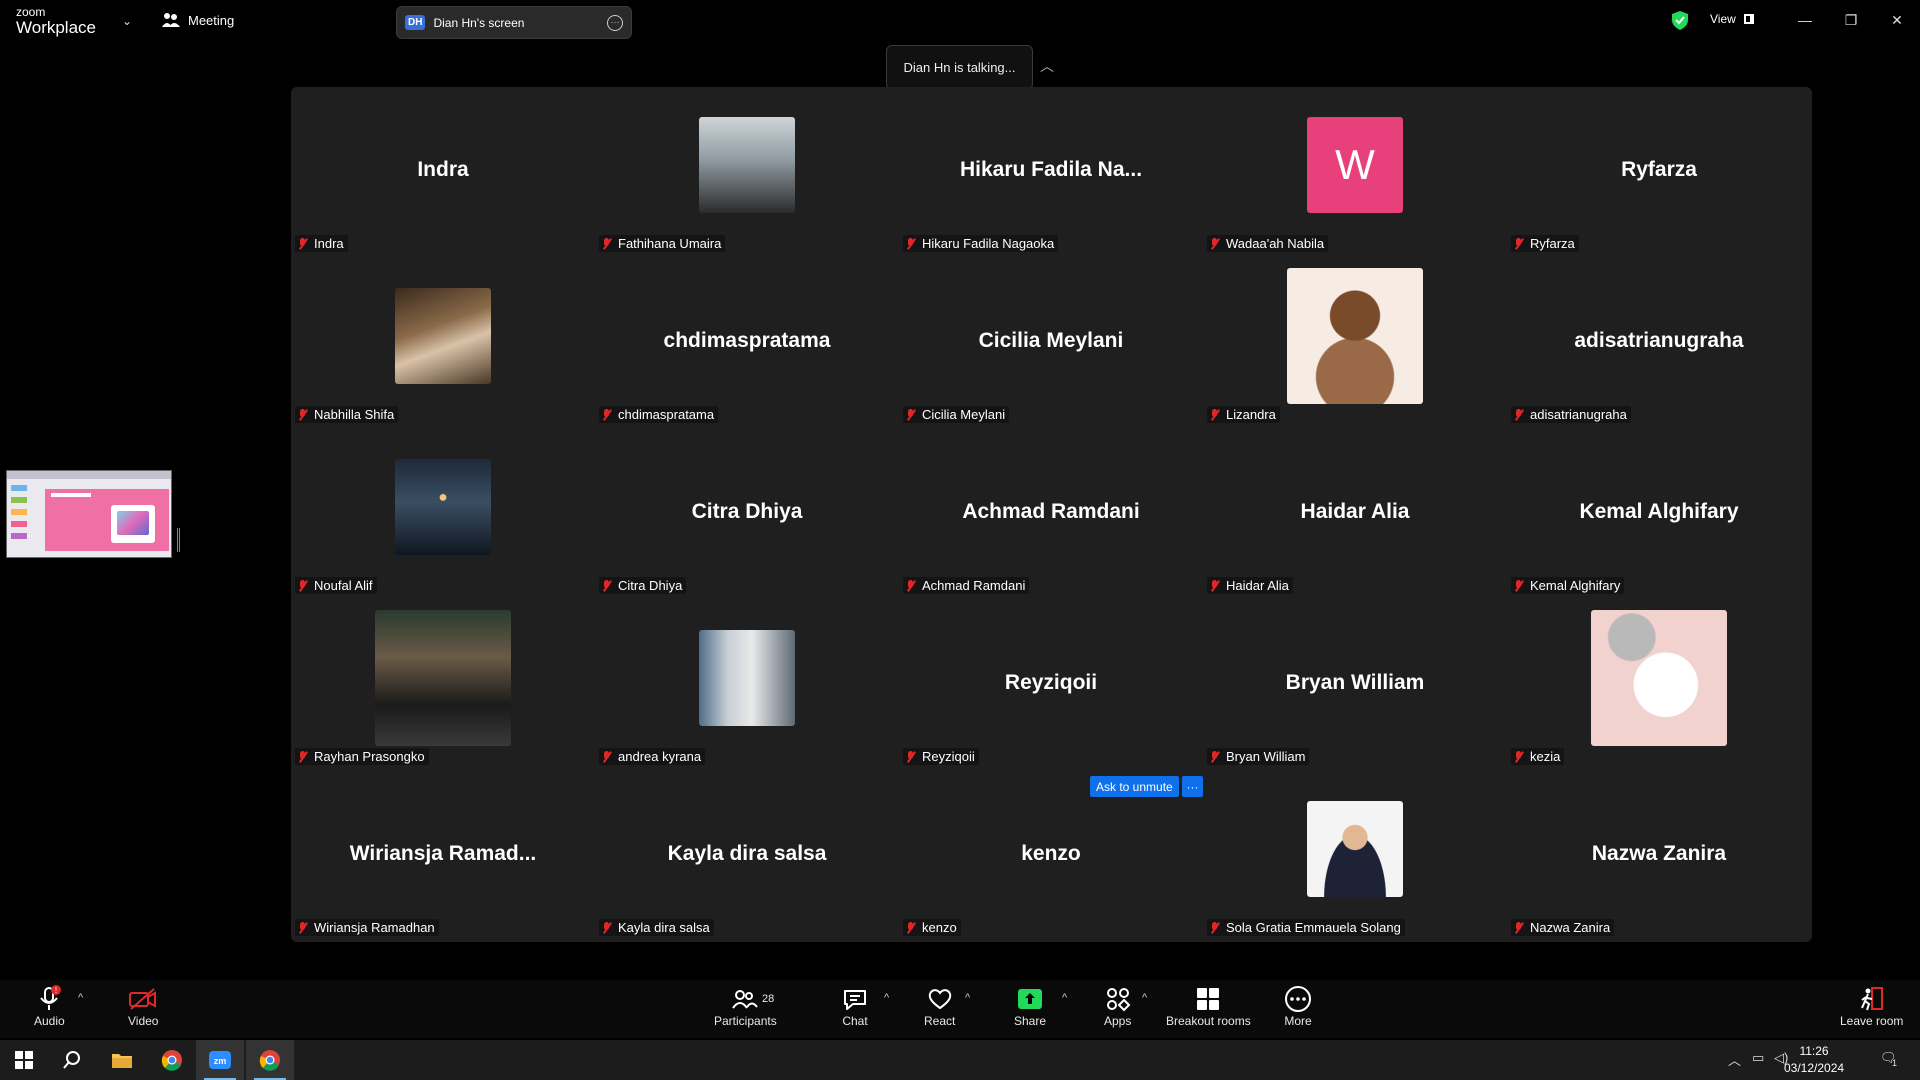 The width and height of the screenshot is (1920, 1080). I want to click on participant-tile: adisatrianugraha adisatrianugraha, so click(1659, 343).